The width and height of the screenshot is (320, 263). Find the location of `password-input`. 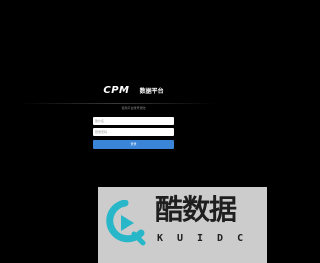

password-input is located at coordinates (133, 132).